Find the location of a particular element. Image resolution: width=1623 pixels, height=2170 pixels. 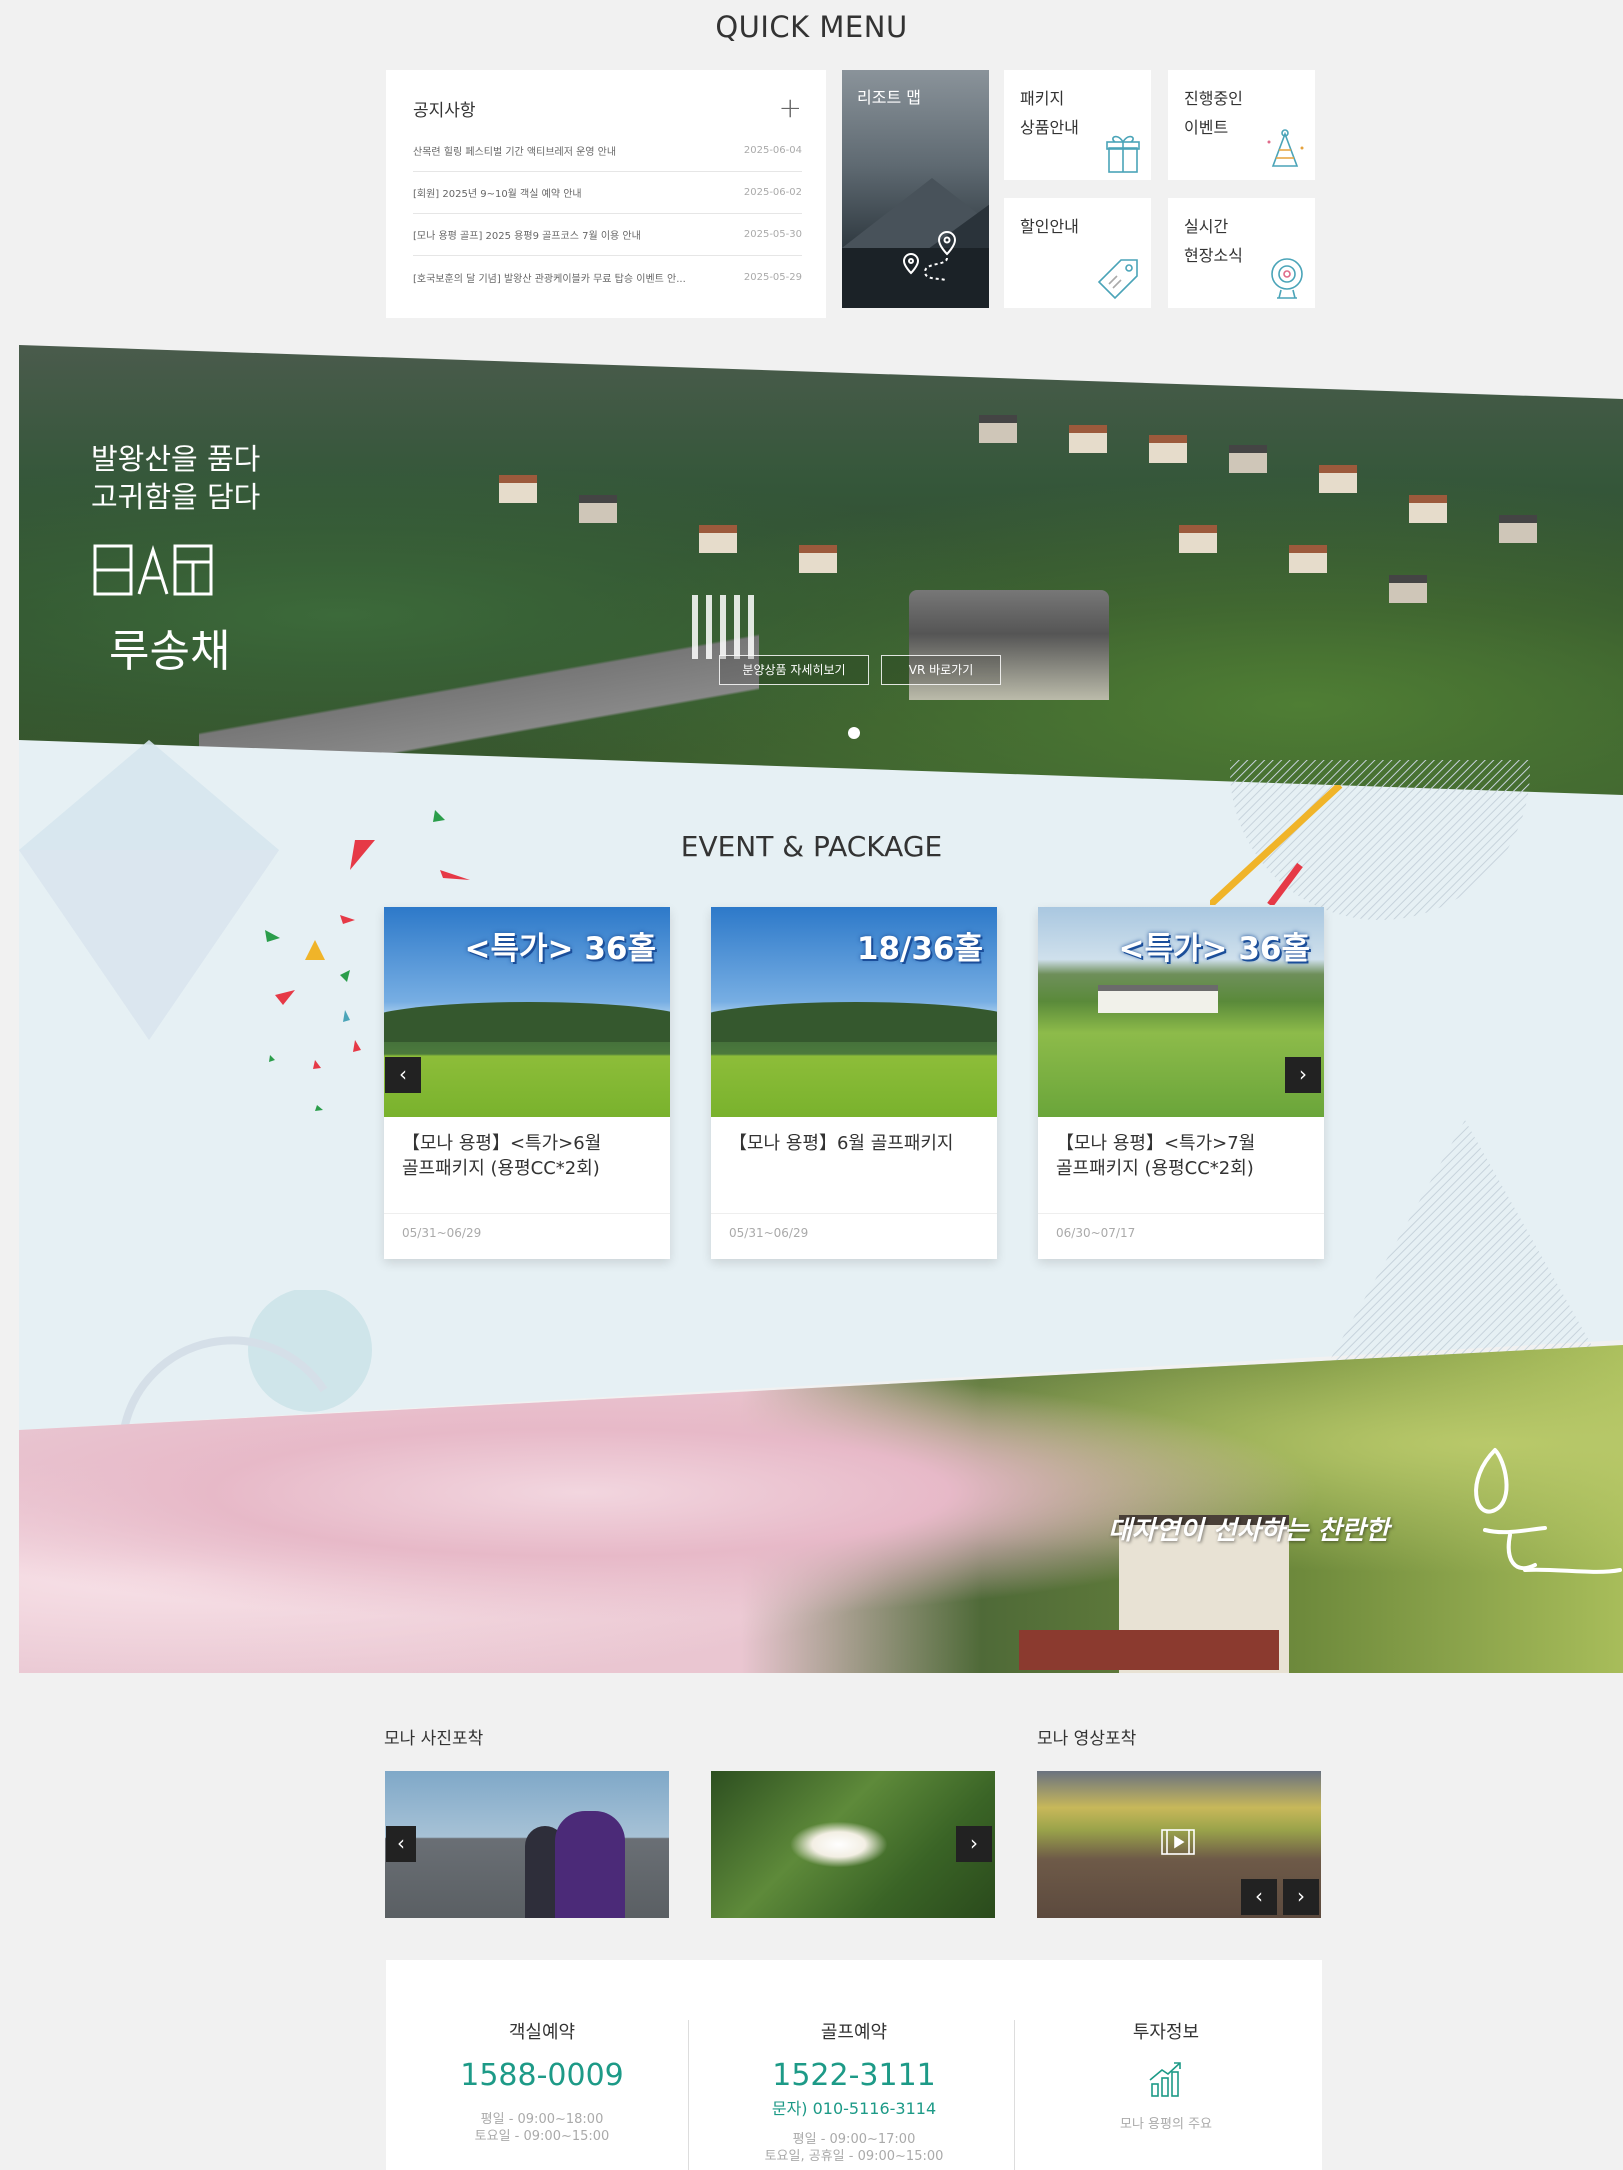

notice-item-date: 2025-06-04 is located at coordinates (772, 150).